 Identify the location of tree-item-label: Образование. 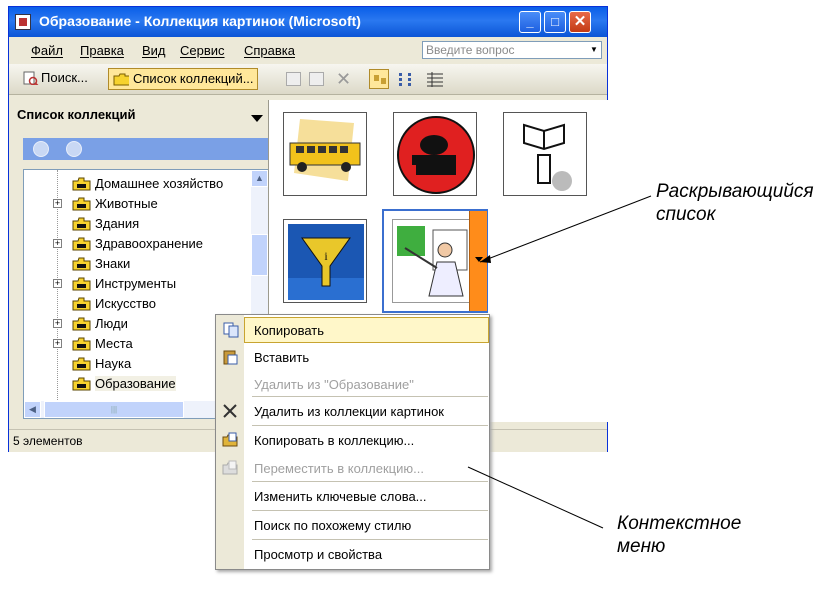
(135, 383).